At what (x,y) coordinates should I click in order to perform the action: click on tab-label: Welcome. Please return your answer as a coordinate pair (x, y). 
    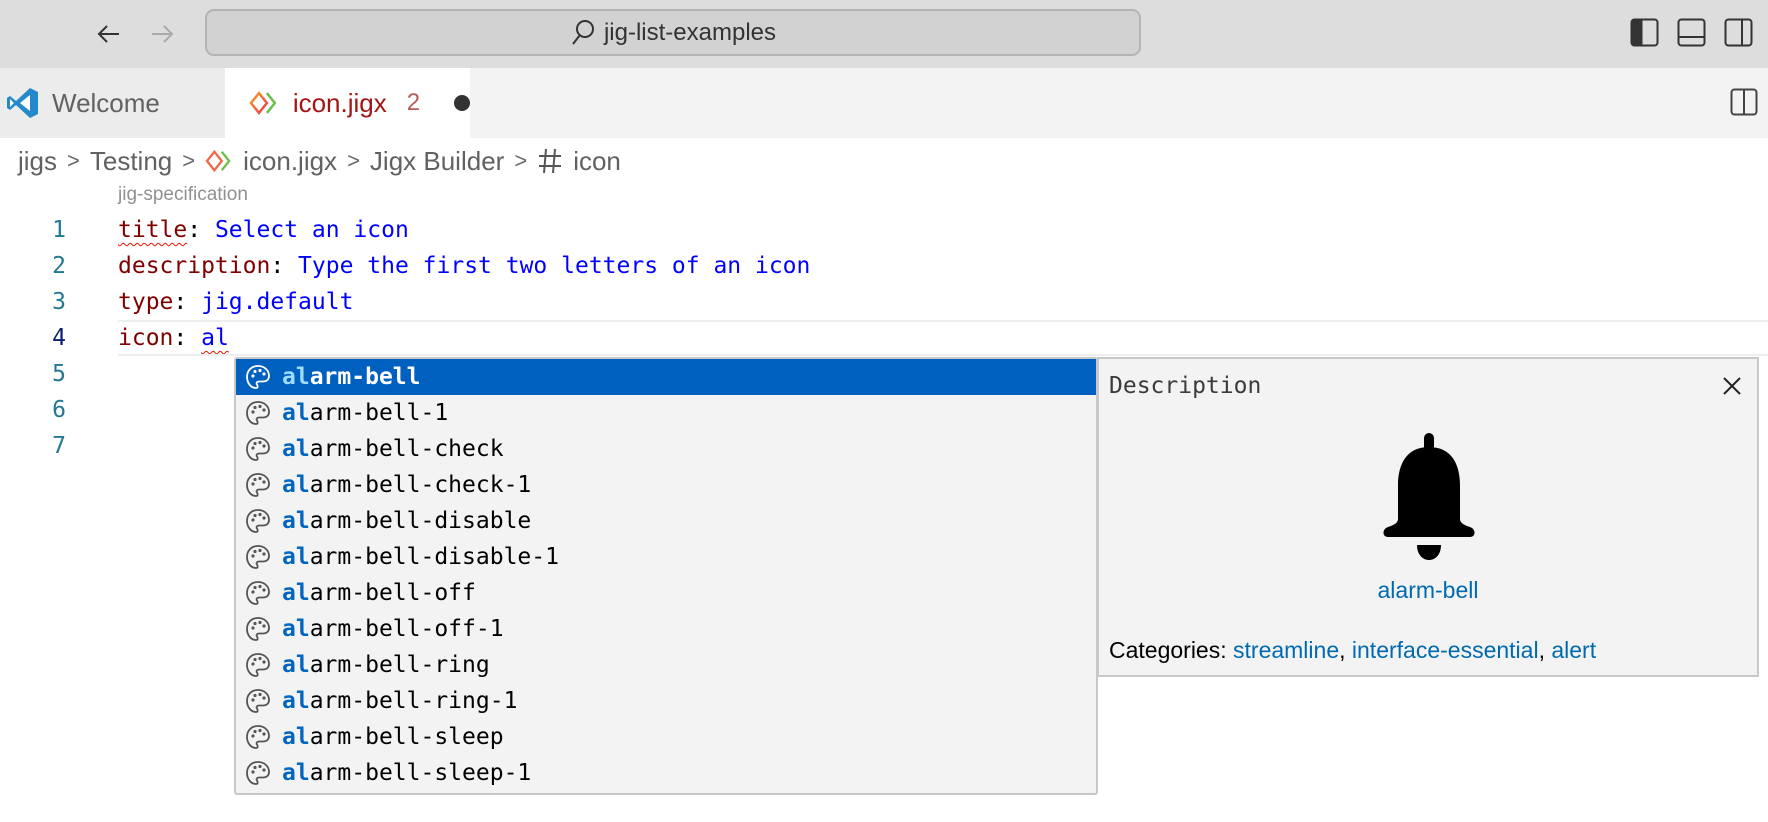
    Looking at the image, I should click on (106, 102).